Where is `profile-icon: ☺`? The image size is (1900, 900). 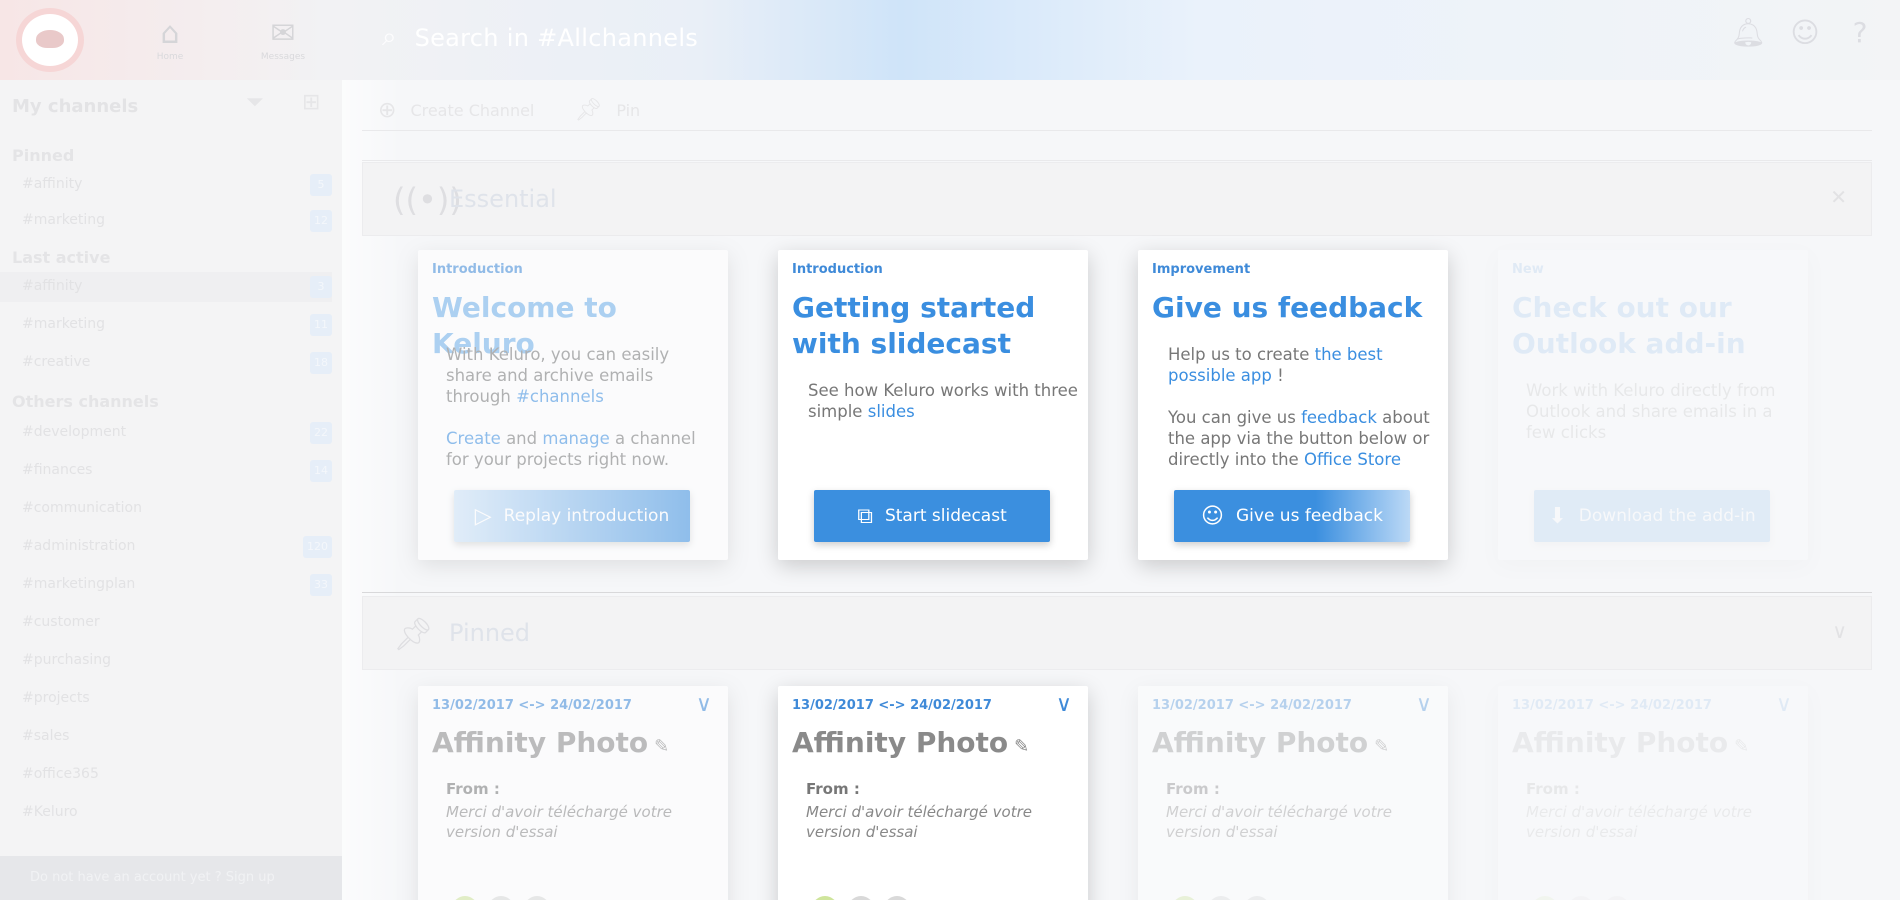 profile-icon: ☺ is located at coordinates (1805, 36).